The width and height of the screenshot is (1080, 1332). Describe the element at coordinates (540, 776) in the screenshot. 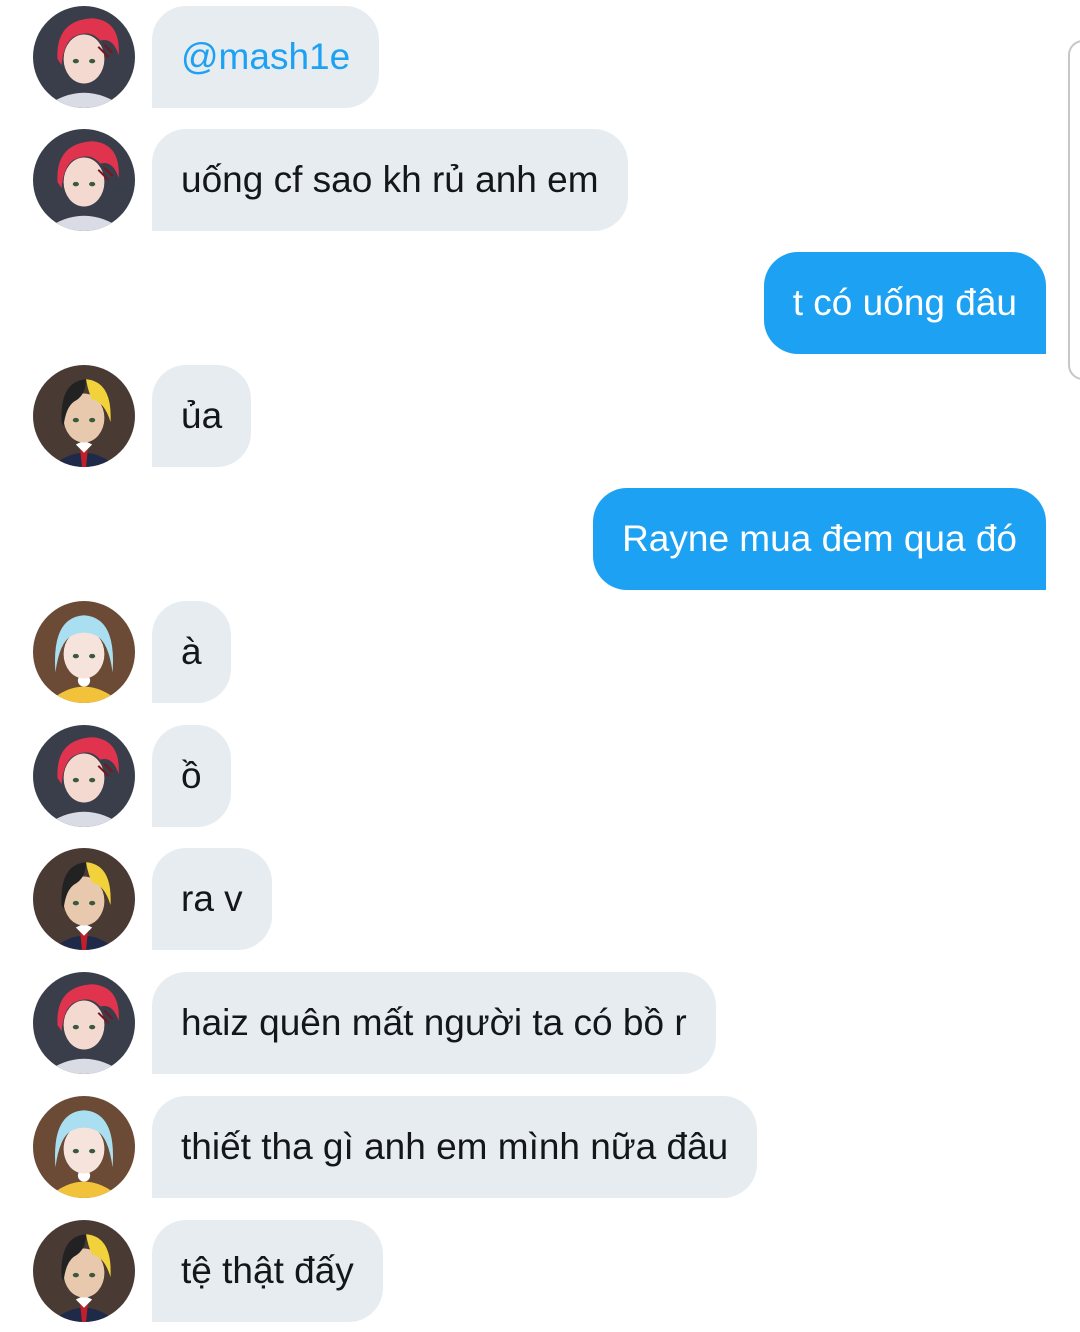

I see `message-row: ồ` at that location.